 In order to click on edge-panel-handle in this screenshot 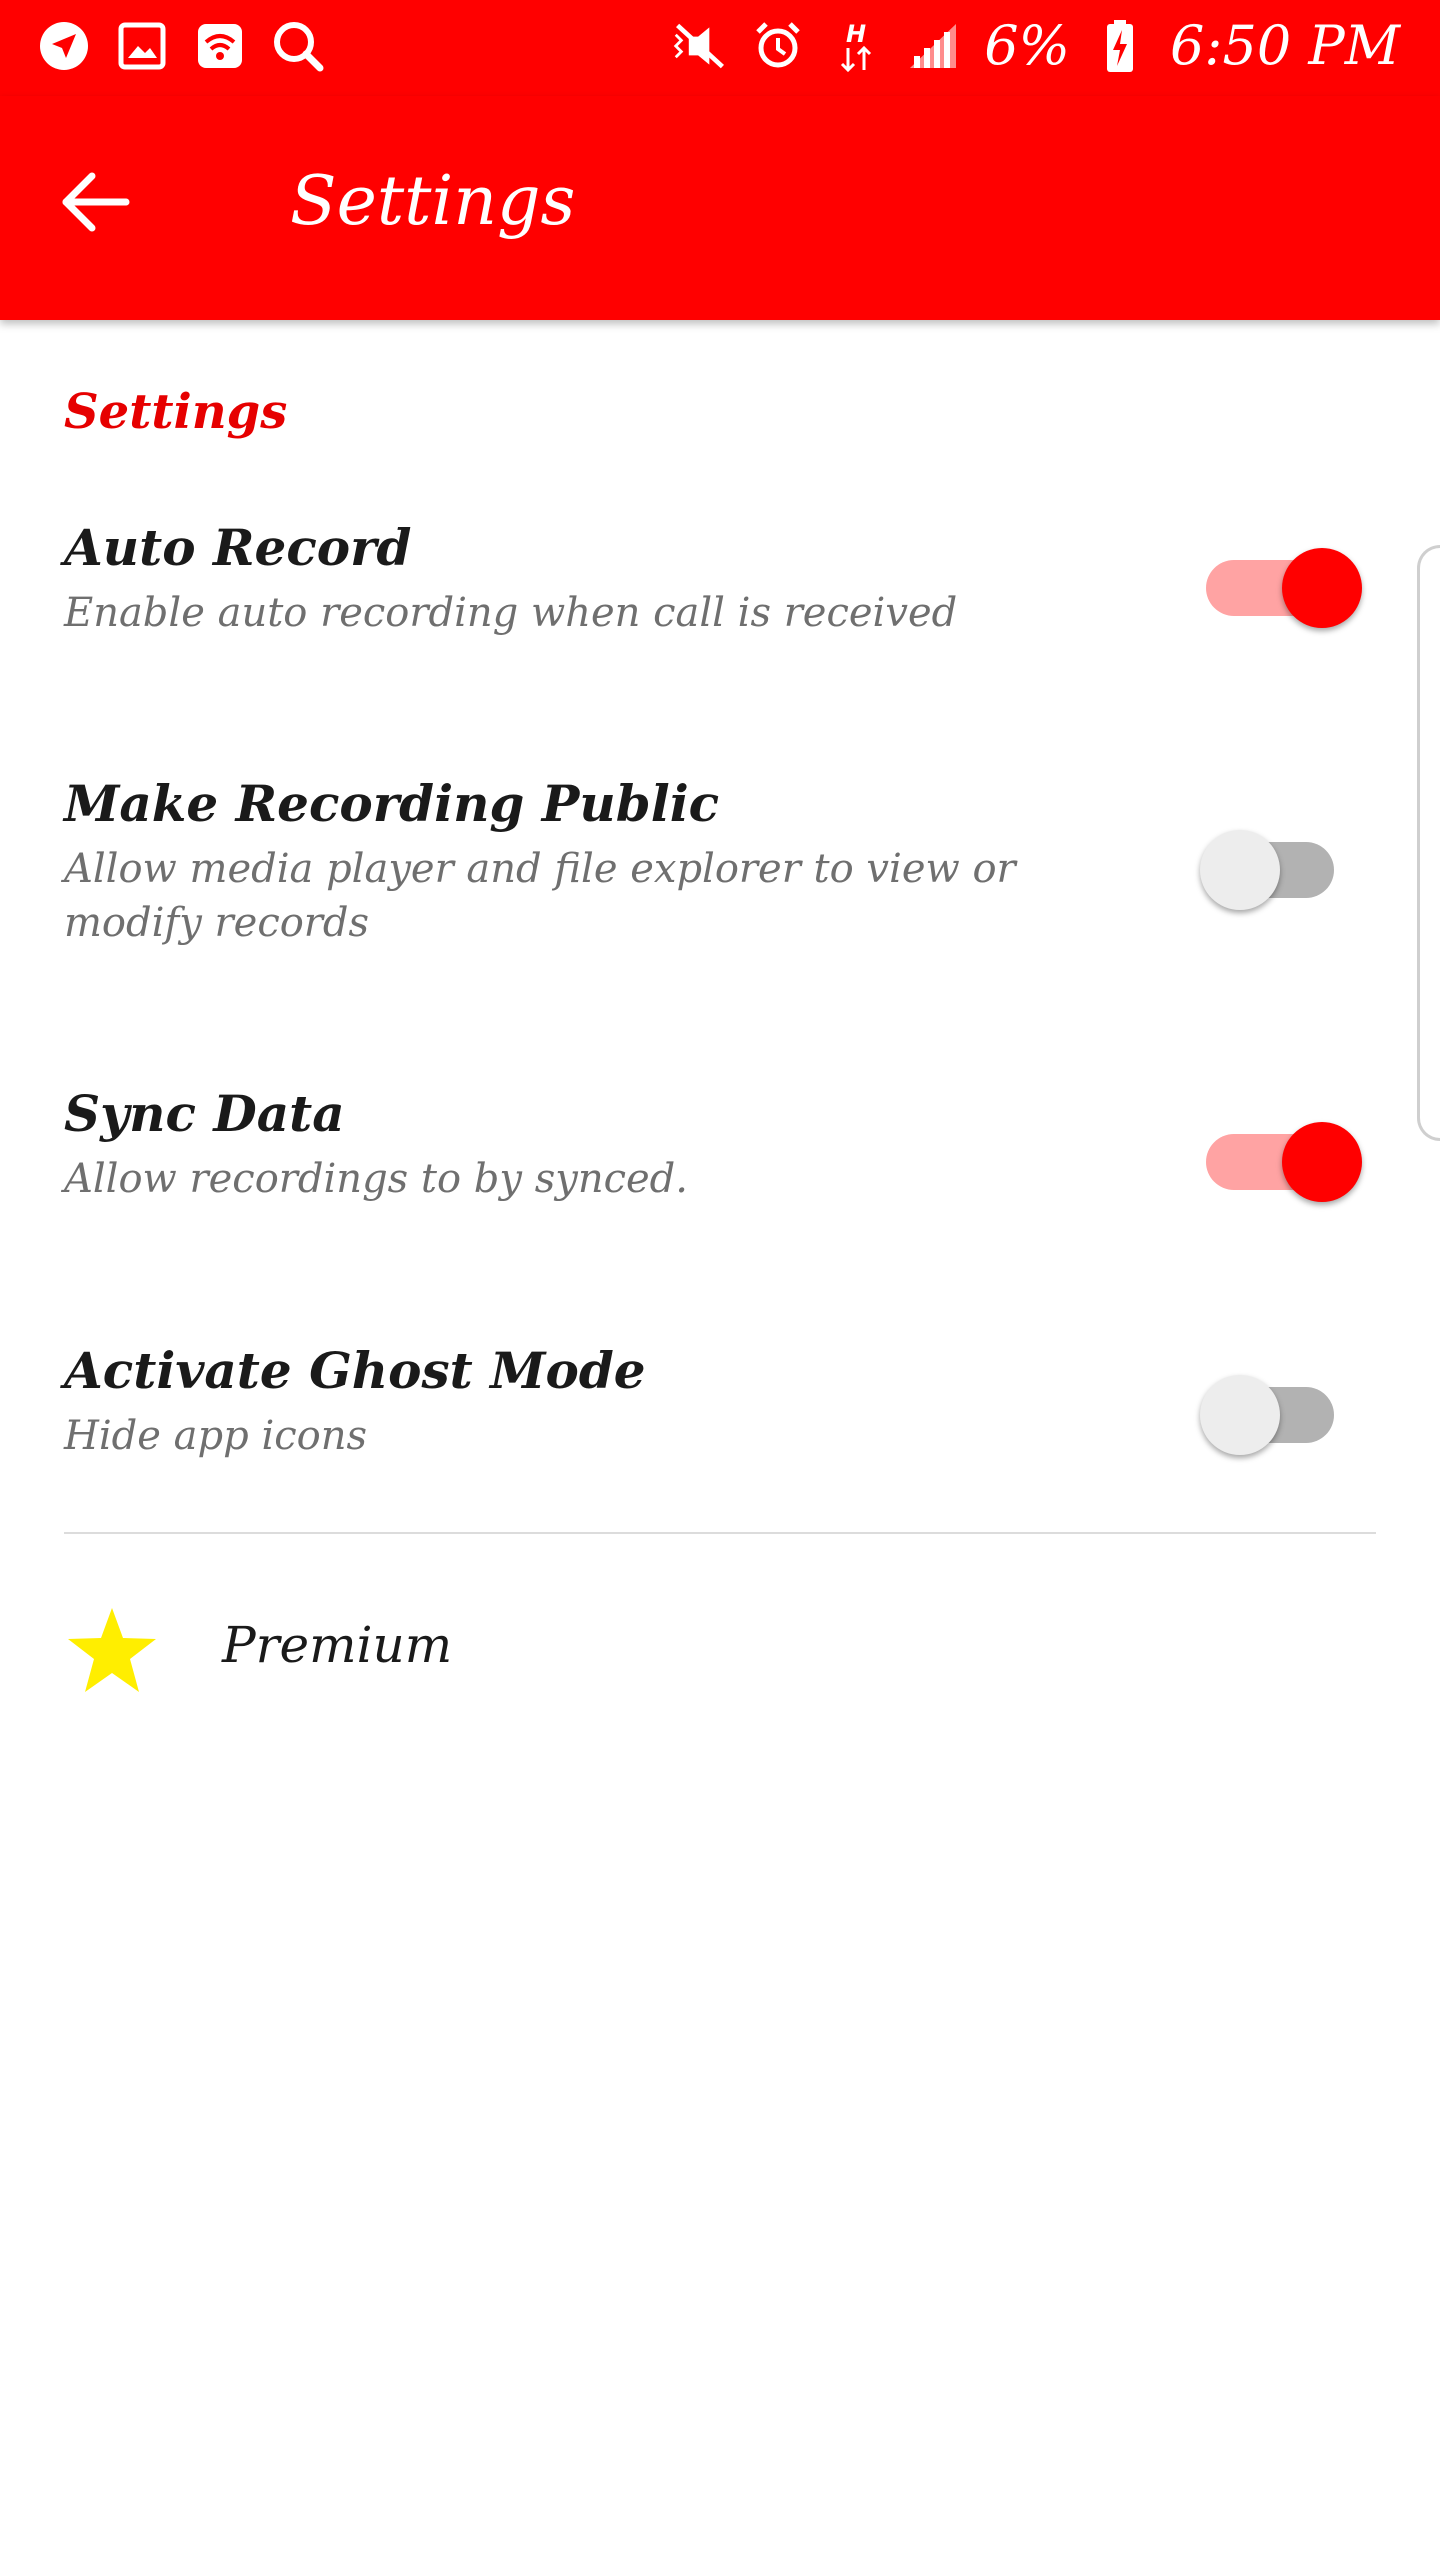, I will do `click(1428, 843)`.